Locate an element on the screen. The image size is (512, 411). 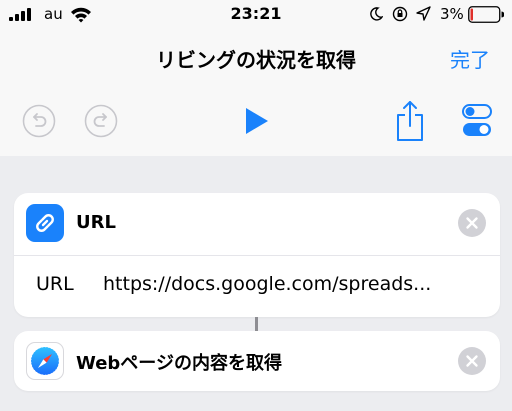
battery-percent: 3% is located at coordinates (452, 14).